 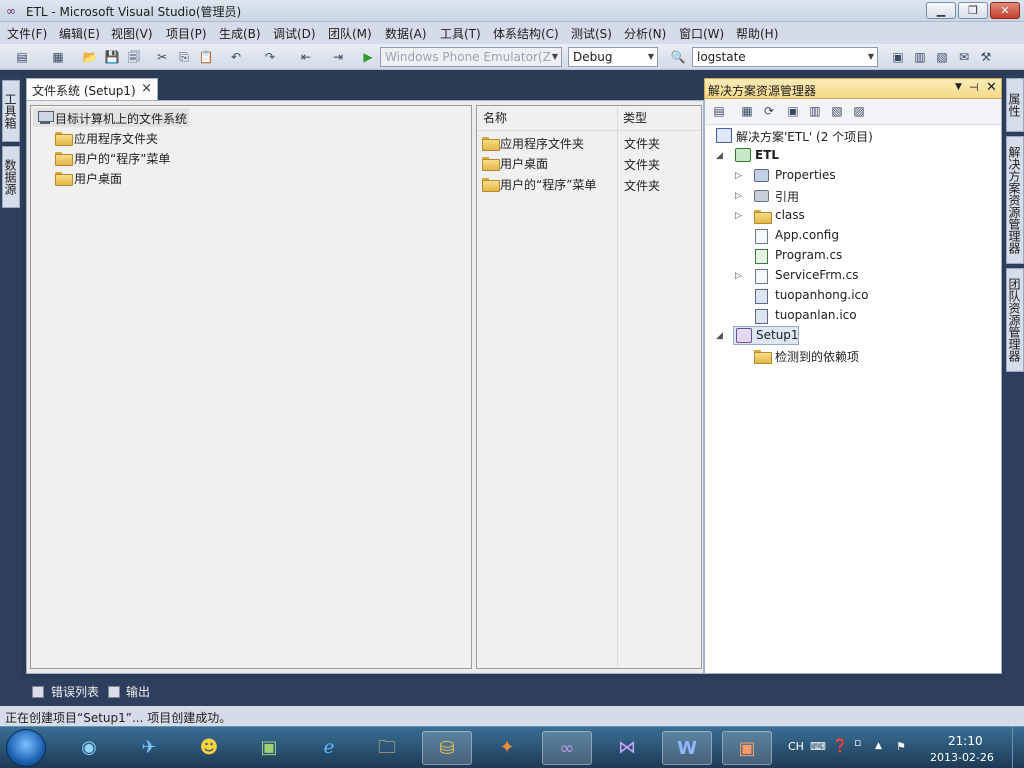 I want to click on add-item-icon: ▦, so click(x=58, y=57).